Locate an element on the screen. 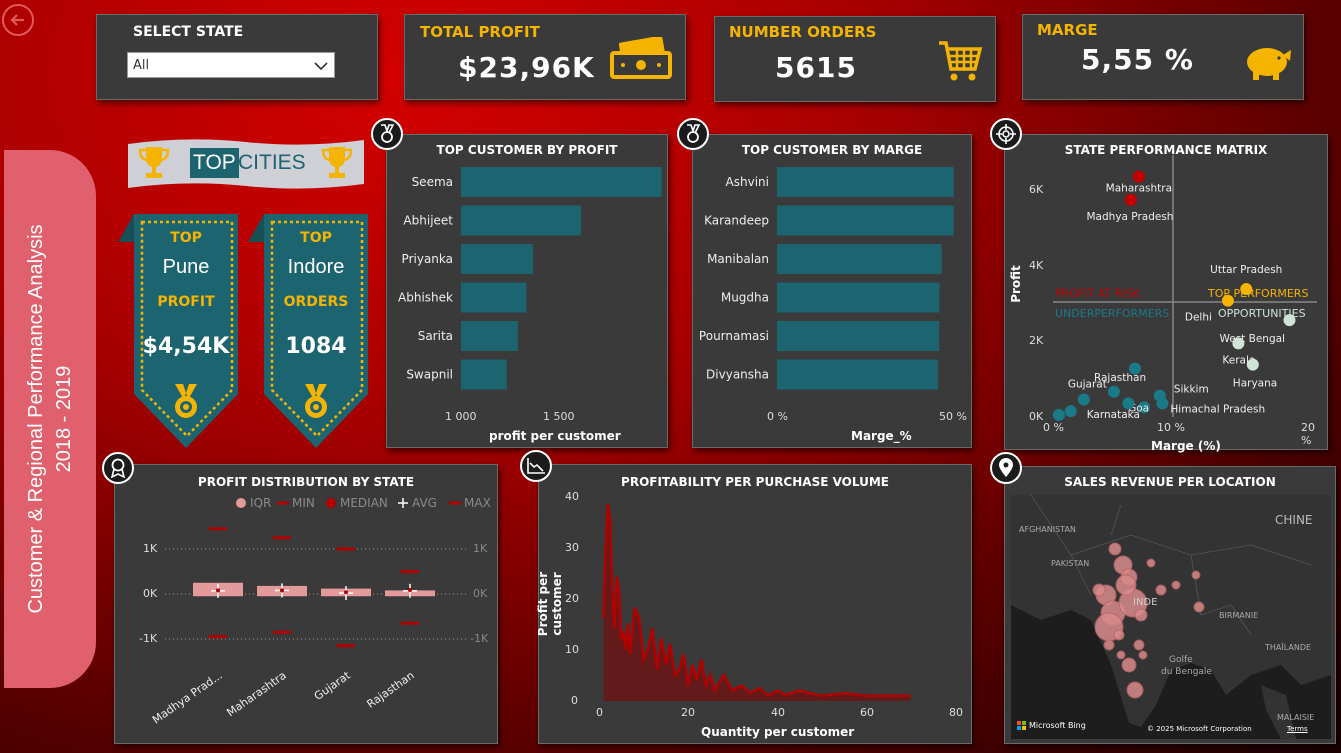 This screenshot has width=1341, height=753. category-label: Rajasthan is located at coordinates (390, 690).